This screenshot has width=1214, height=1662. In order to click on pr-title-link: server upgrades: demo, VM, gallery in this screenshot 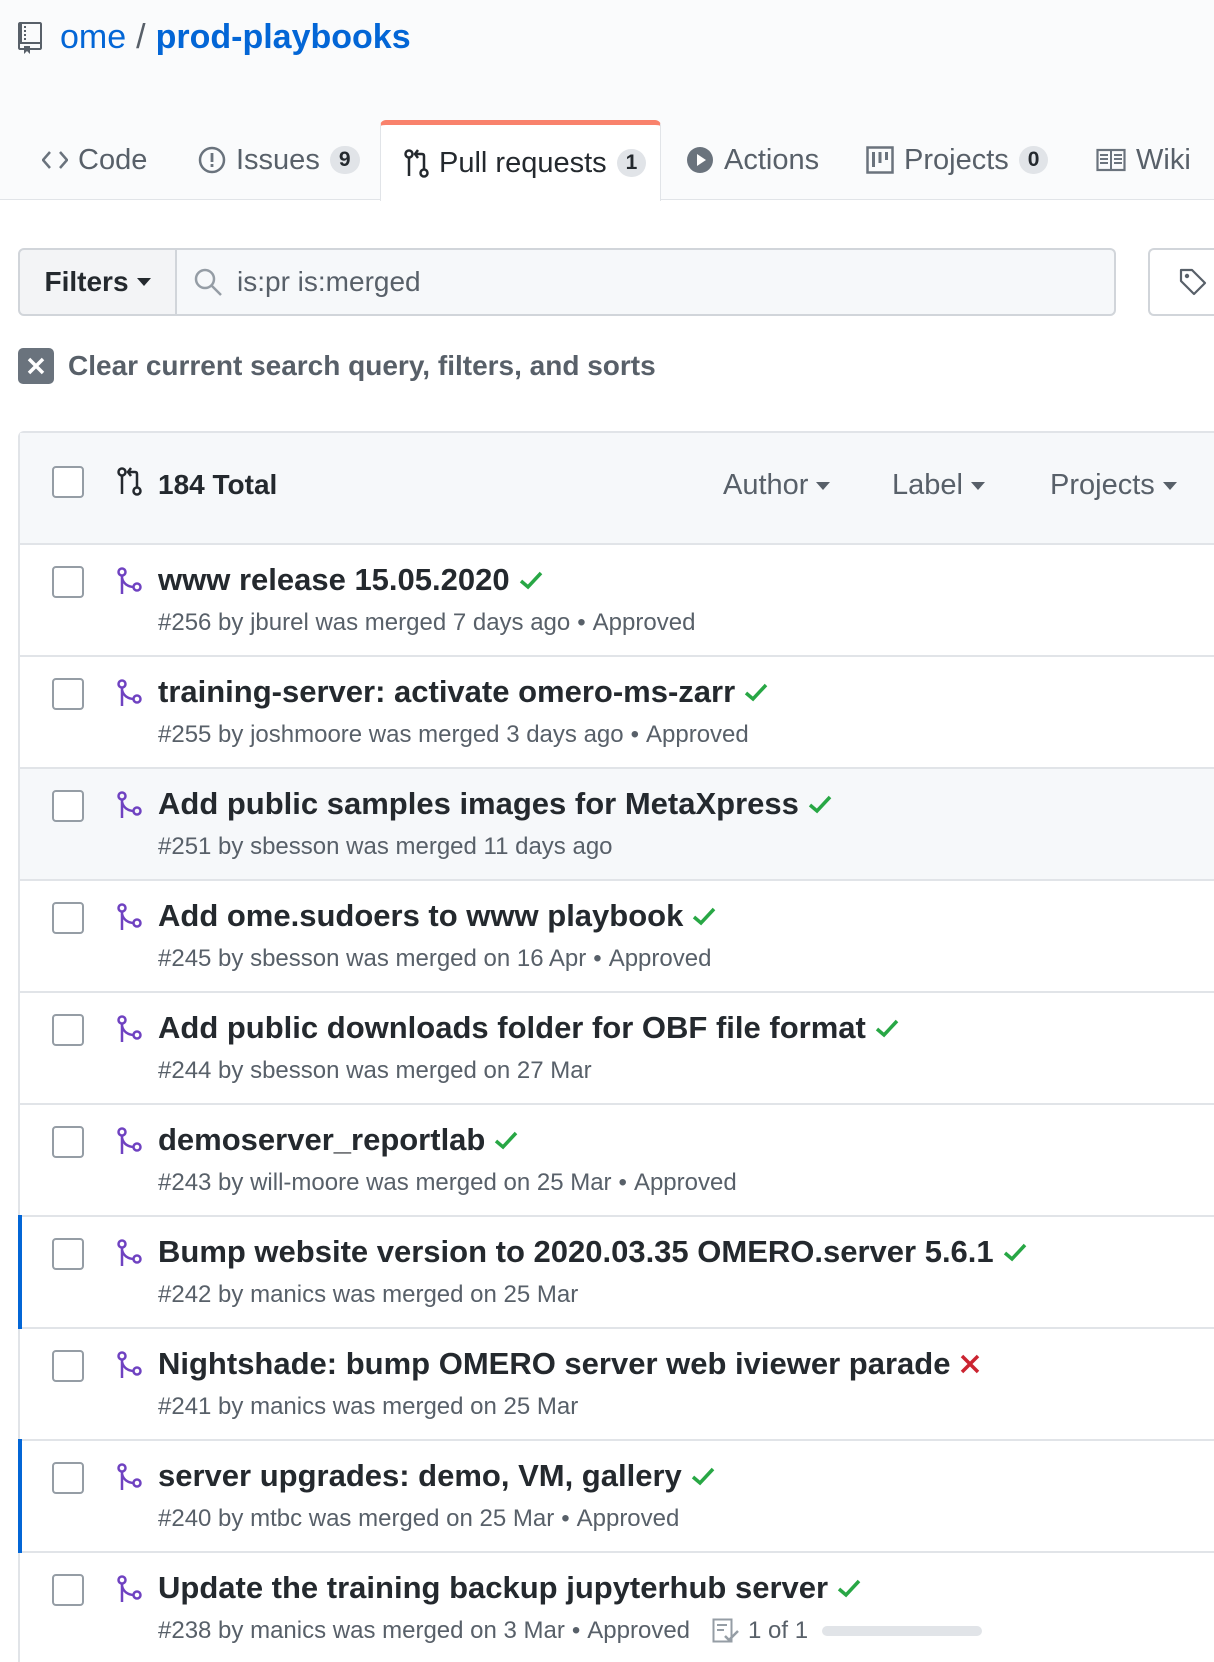, I will do `click(420, 1476)`.